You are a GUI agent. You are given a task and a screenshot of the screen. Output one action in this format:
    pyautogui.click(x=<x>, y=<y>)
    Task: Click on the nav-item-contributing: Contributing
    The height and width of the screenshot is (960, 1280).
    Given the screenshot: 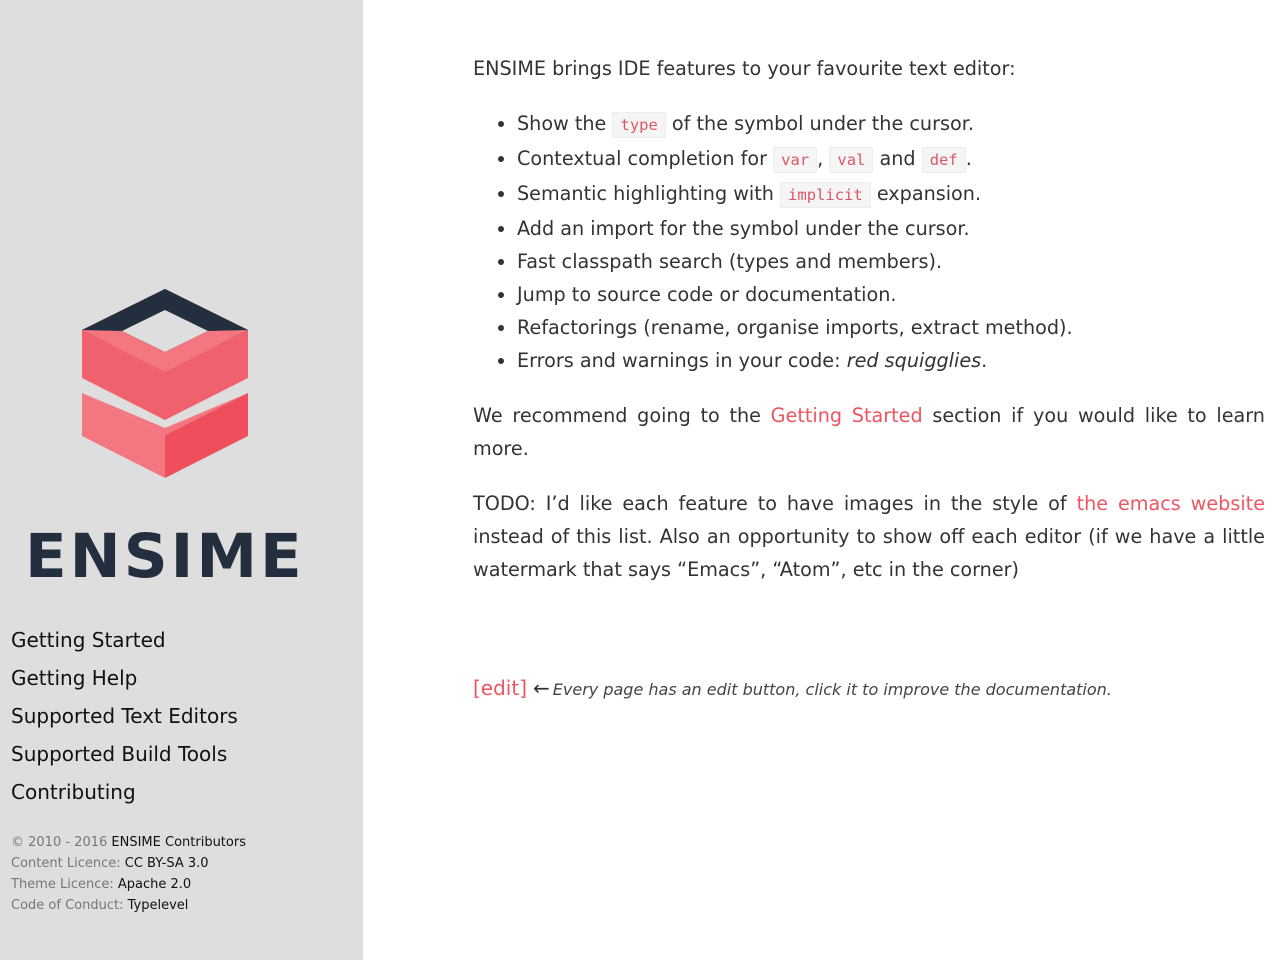 What is the action you would take?
    pyautogui.click(x=124, y=792)
    